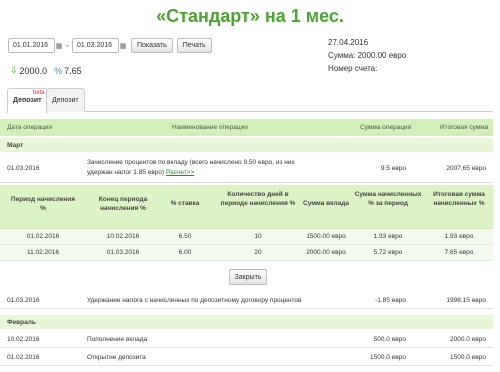 Image resolution: width=500 pixels, height=372 pixels. Describe the element at coordinates (258, 236) in the screenshot. I see `calc-cell: 10` at that location.